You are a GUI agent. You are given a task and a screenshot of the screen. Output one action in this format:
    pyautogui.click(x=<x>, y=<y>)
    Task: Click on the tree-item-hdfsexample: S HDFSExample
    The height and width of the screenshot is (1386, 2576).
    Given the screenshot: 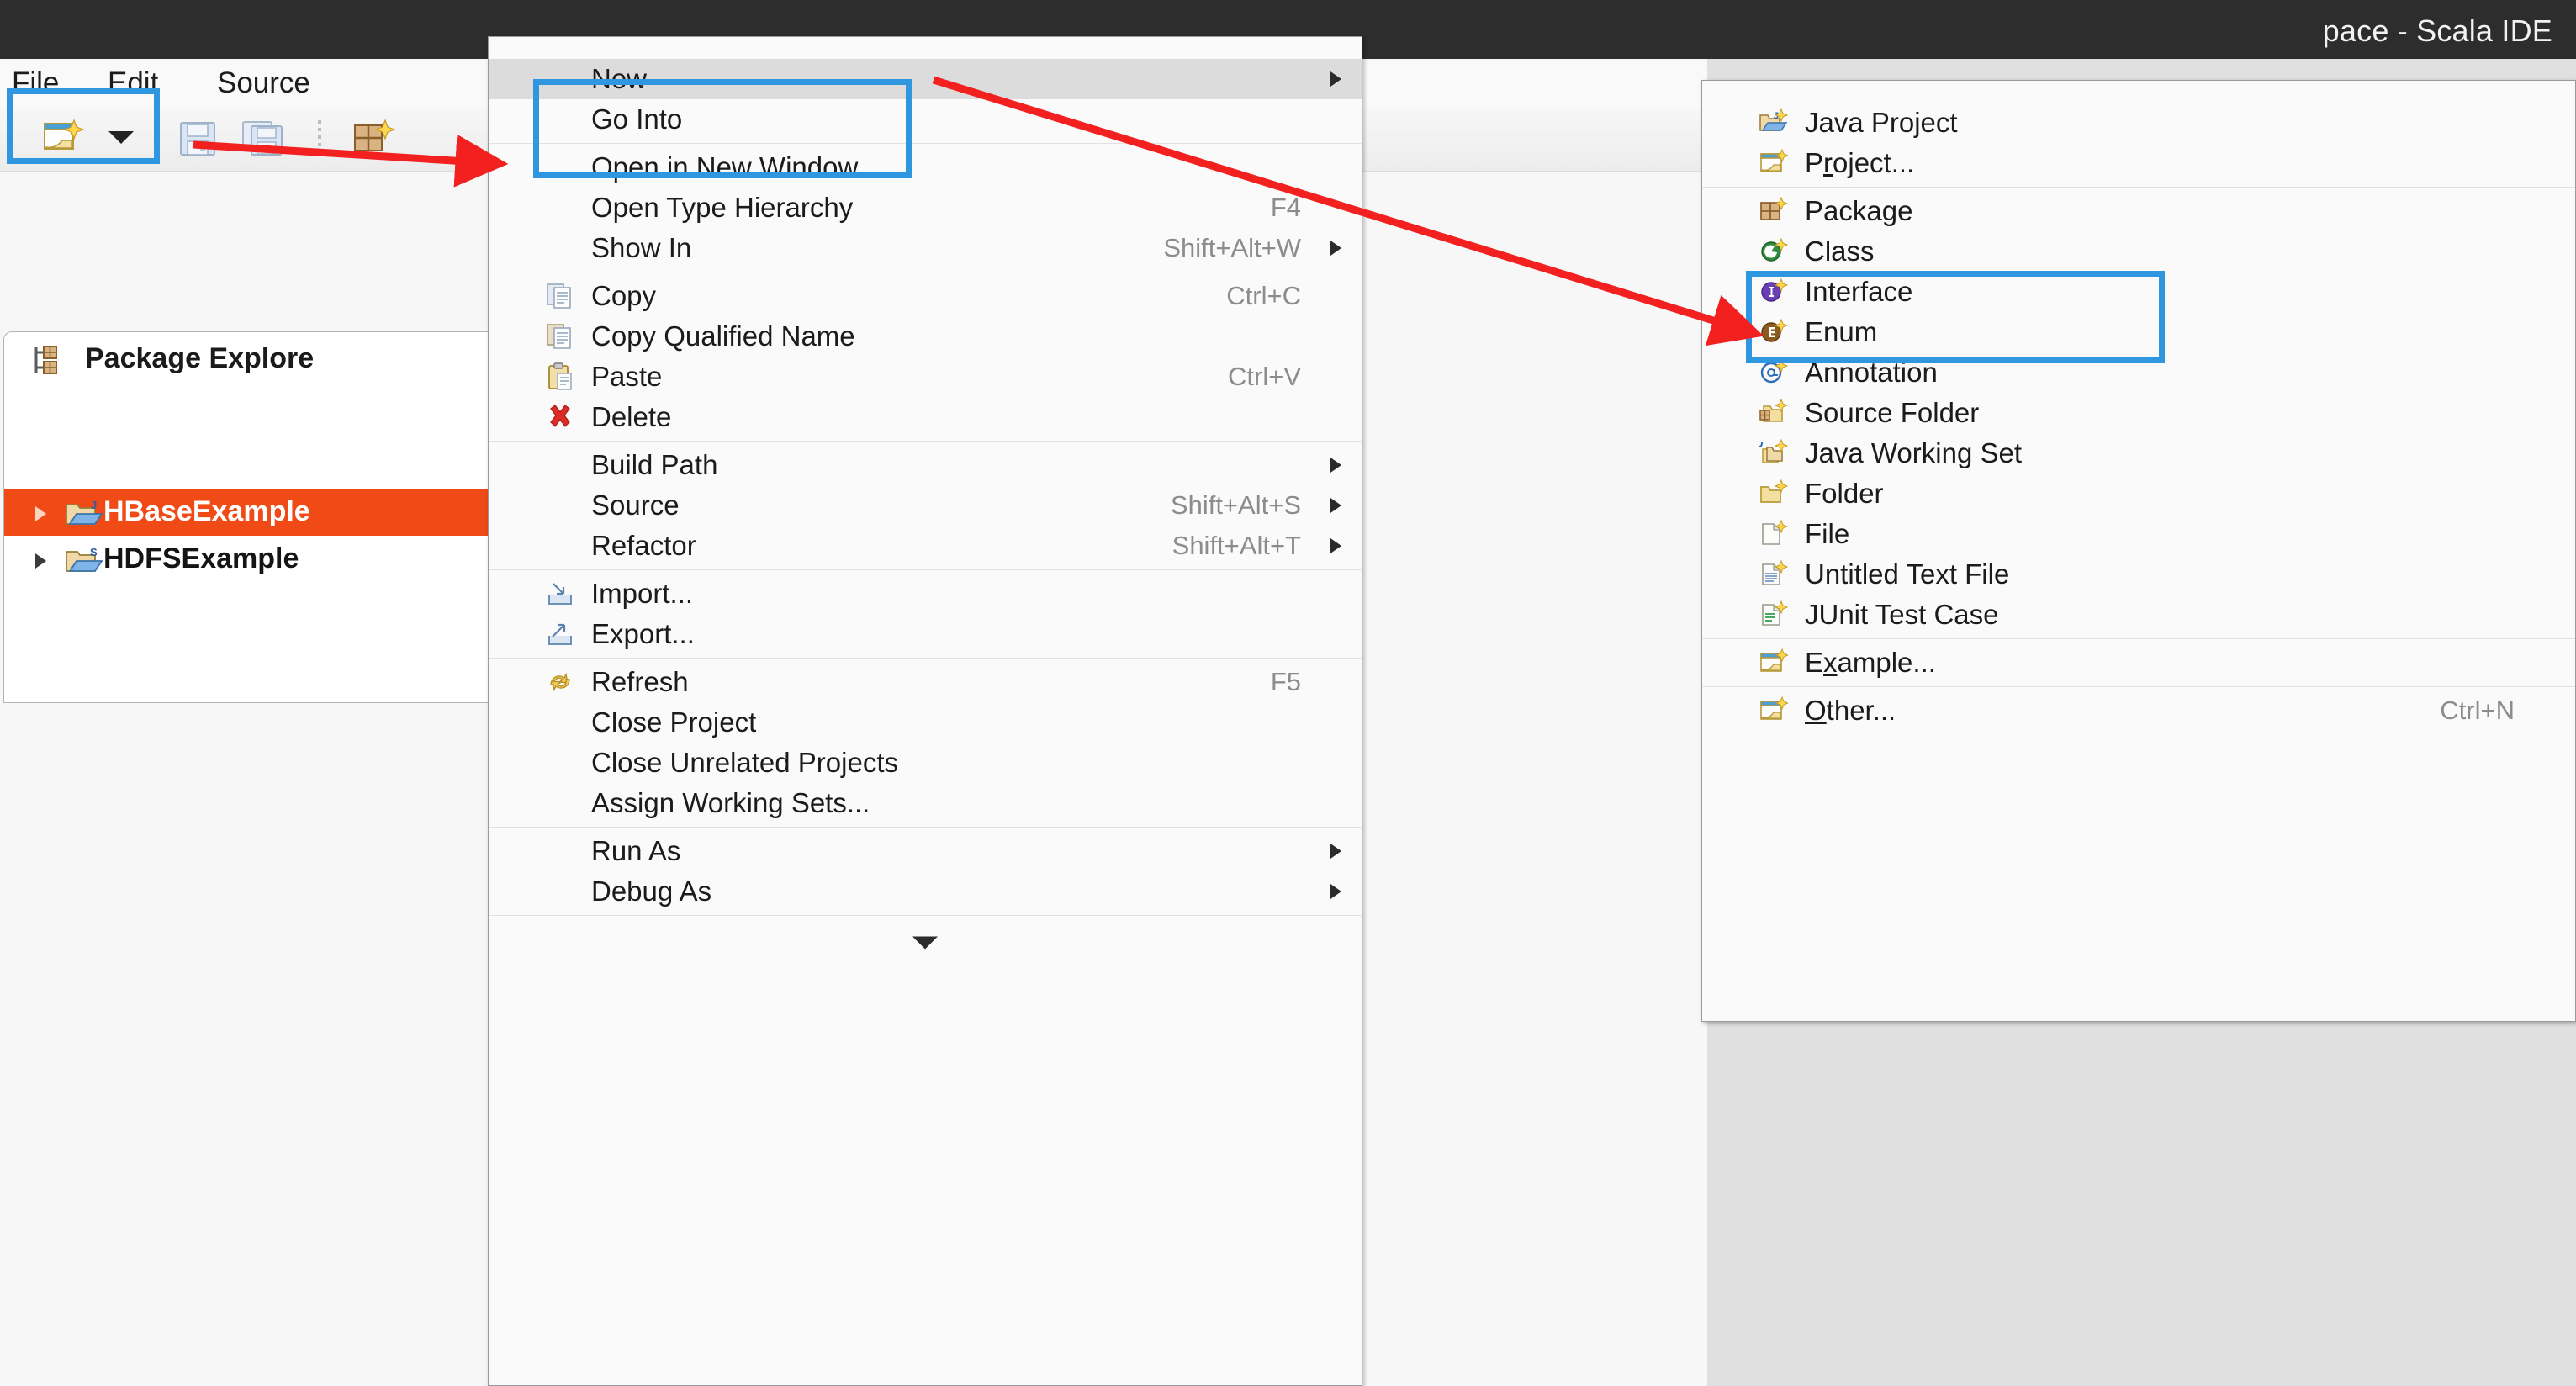 What is the action you would take?
    pyautogui.click(x=256, y=560)
    